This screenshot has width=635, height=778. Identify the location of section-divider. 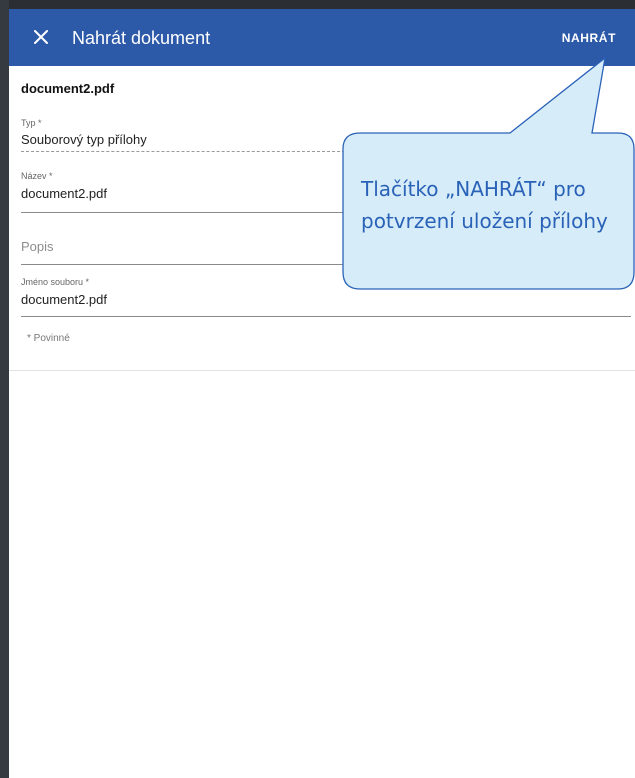
(322, 370).